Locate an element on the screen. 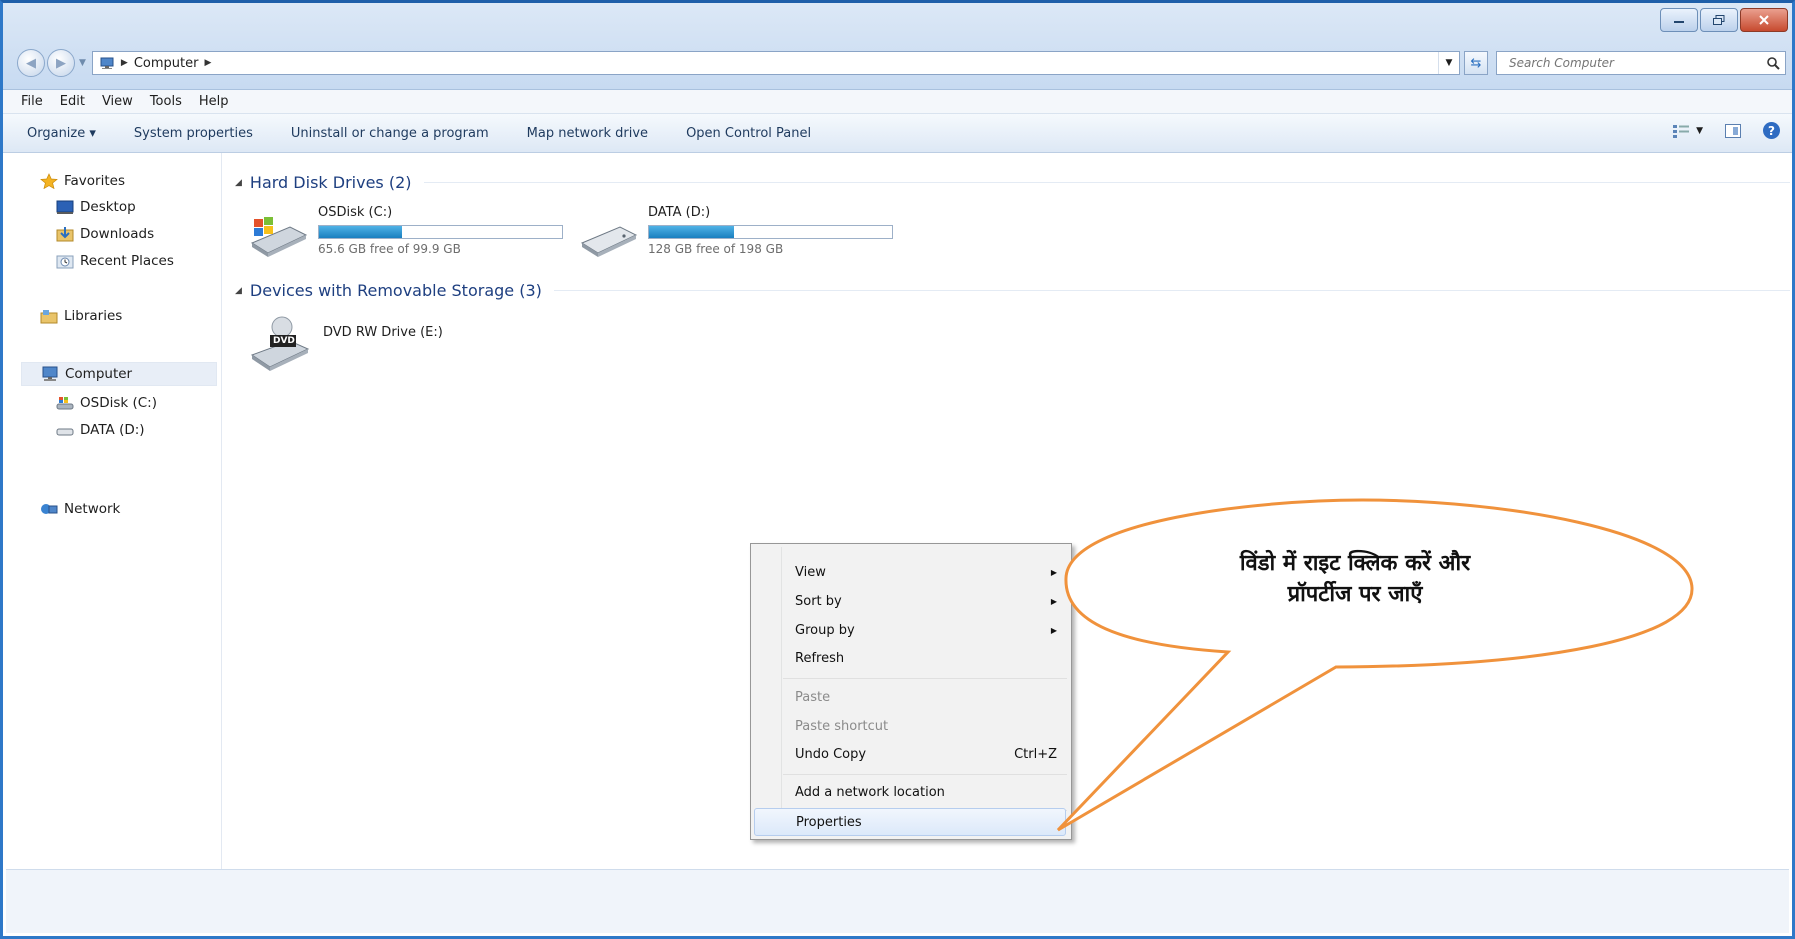  callout-line-1: विंडो में राइट क्लिक करें और is located at coordinates (1355, 563).